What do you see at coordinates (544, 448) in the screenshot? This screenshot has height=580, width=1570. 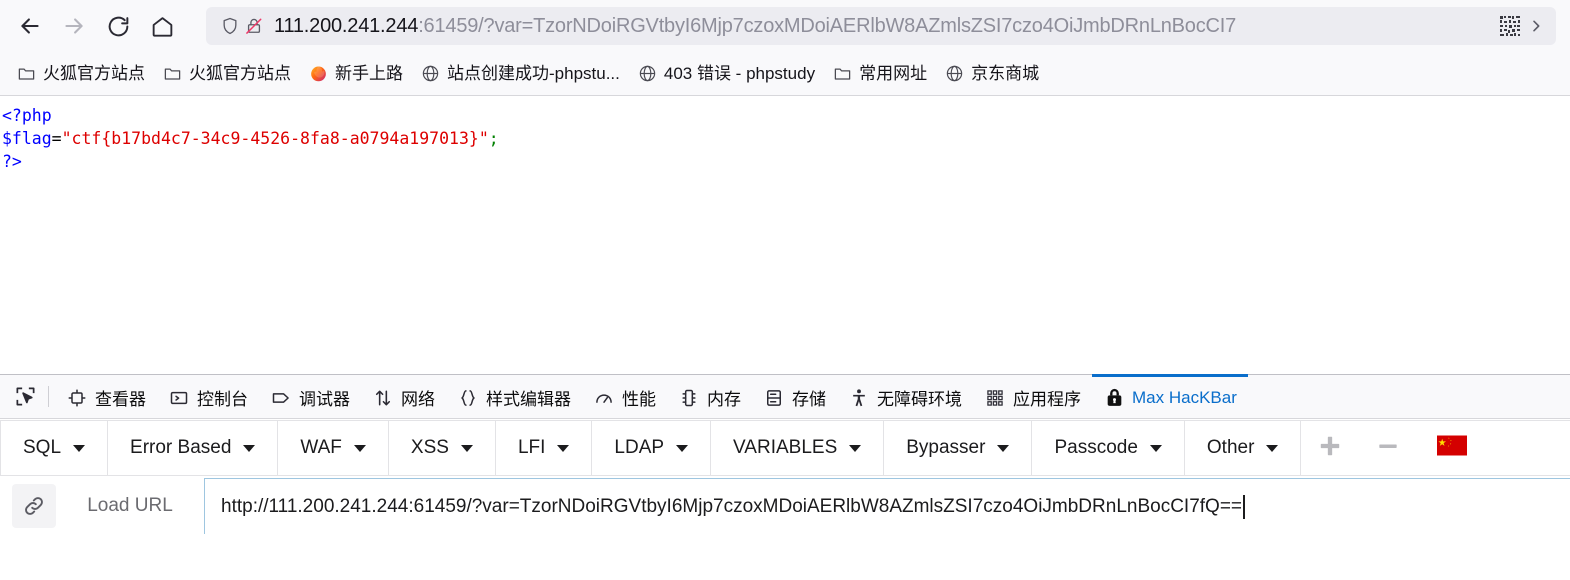 I see `hackbar-menu-lfi: LFI` at bounding box center [544, 448].